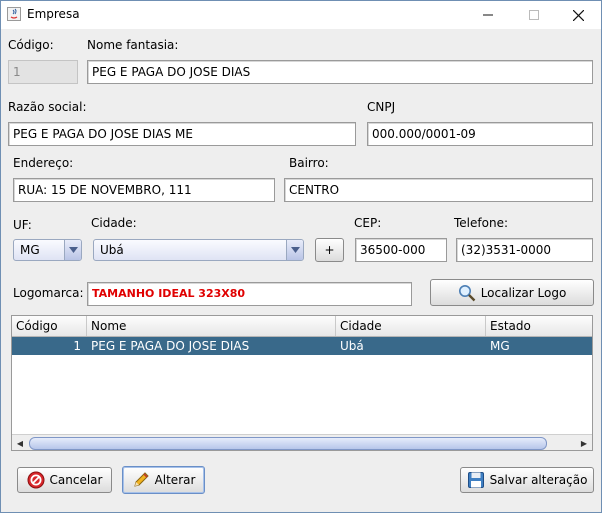  I want to click on minimize-icon, so click(488, 15).